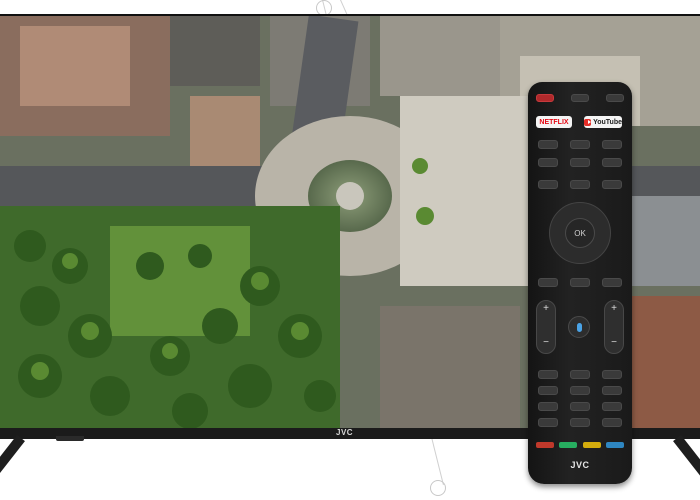 This screenshot has width=700, height=500. I want to click on youtube-button: YouTube, so click(603, 122).